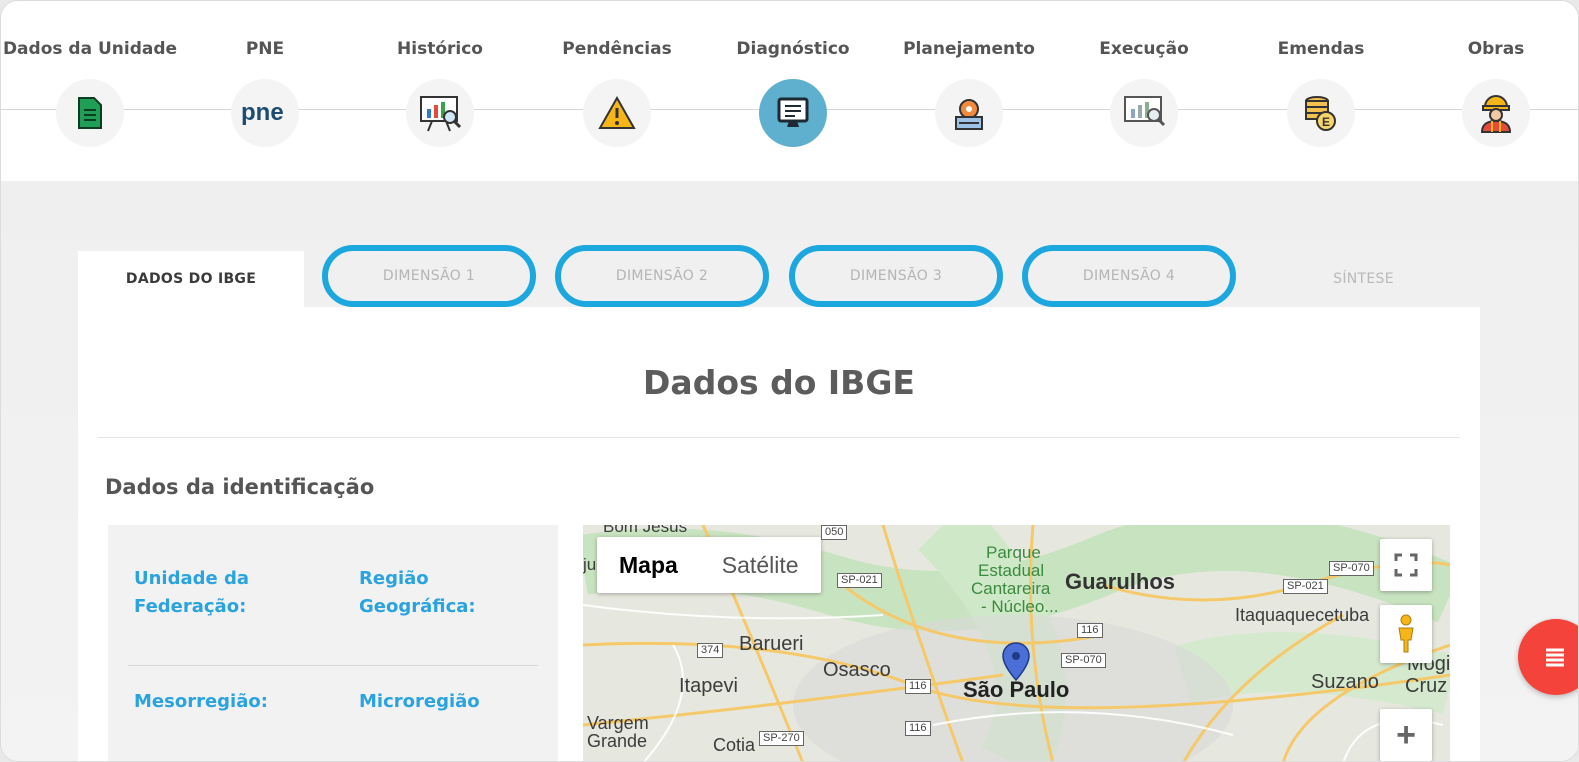  What do you see at coordinates (262, 113) in the screenshot?
I see `svg-text: pne` at bounding box center [262, 113].